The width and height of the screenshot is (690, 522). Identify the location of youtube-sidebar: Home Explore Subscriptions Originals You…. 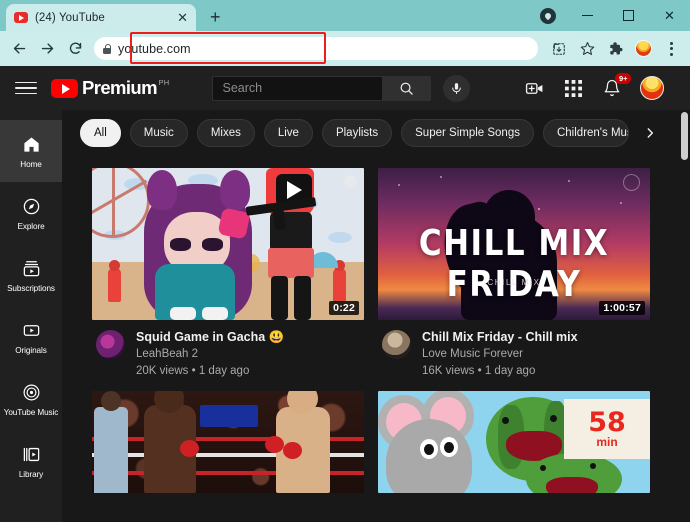
(31, 316).